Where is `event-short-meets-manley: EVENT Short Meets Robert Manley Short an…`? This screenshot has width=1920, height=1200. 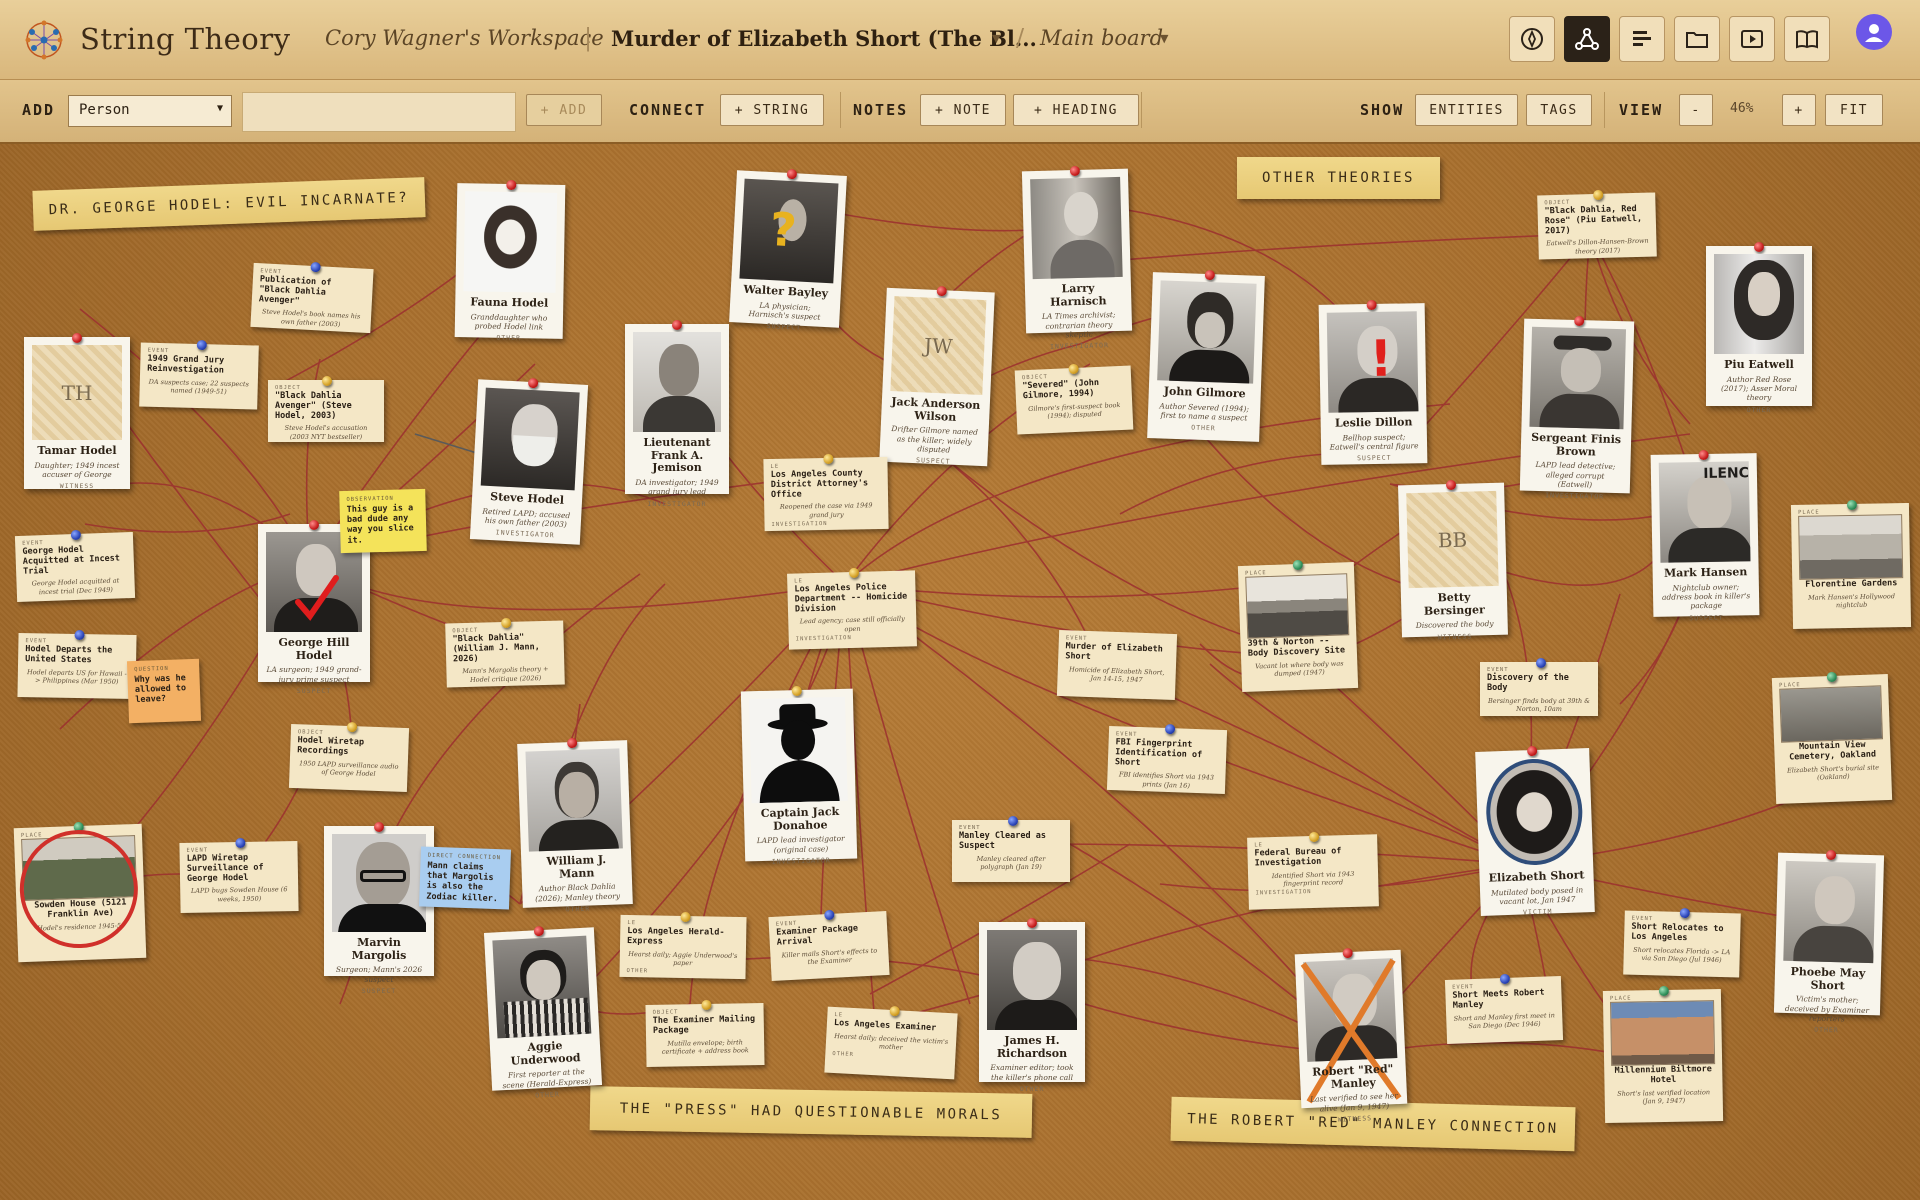
event-short-meets-manley: EVENT Short Meets Robert Manley Short an… is located at coordinates (1504, 1009).